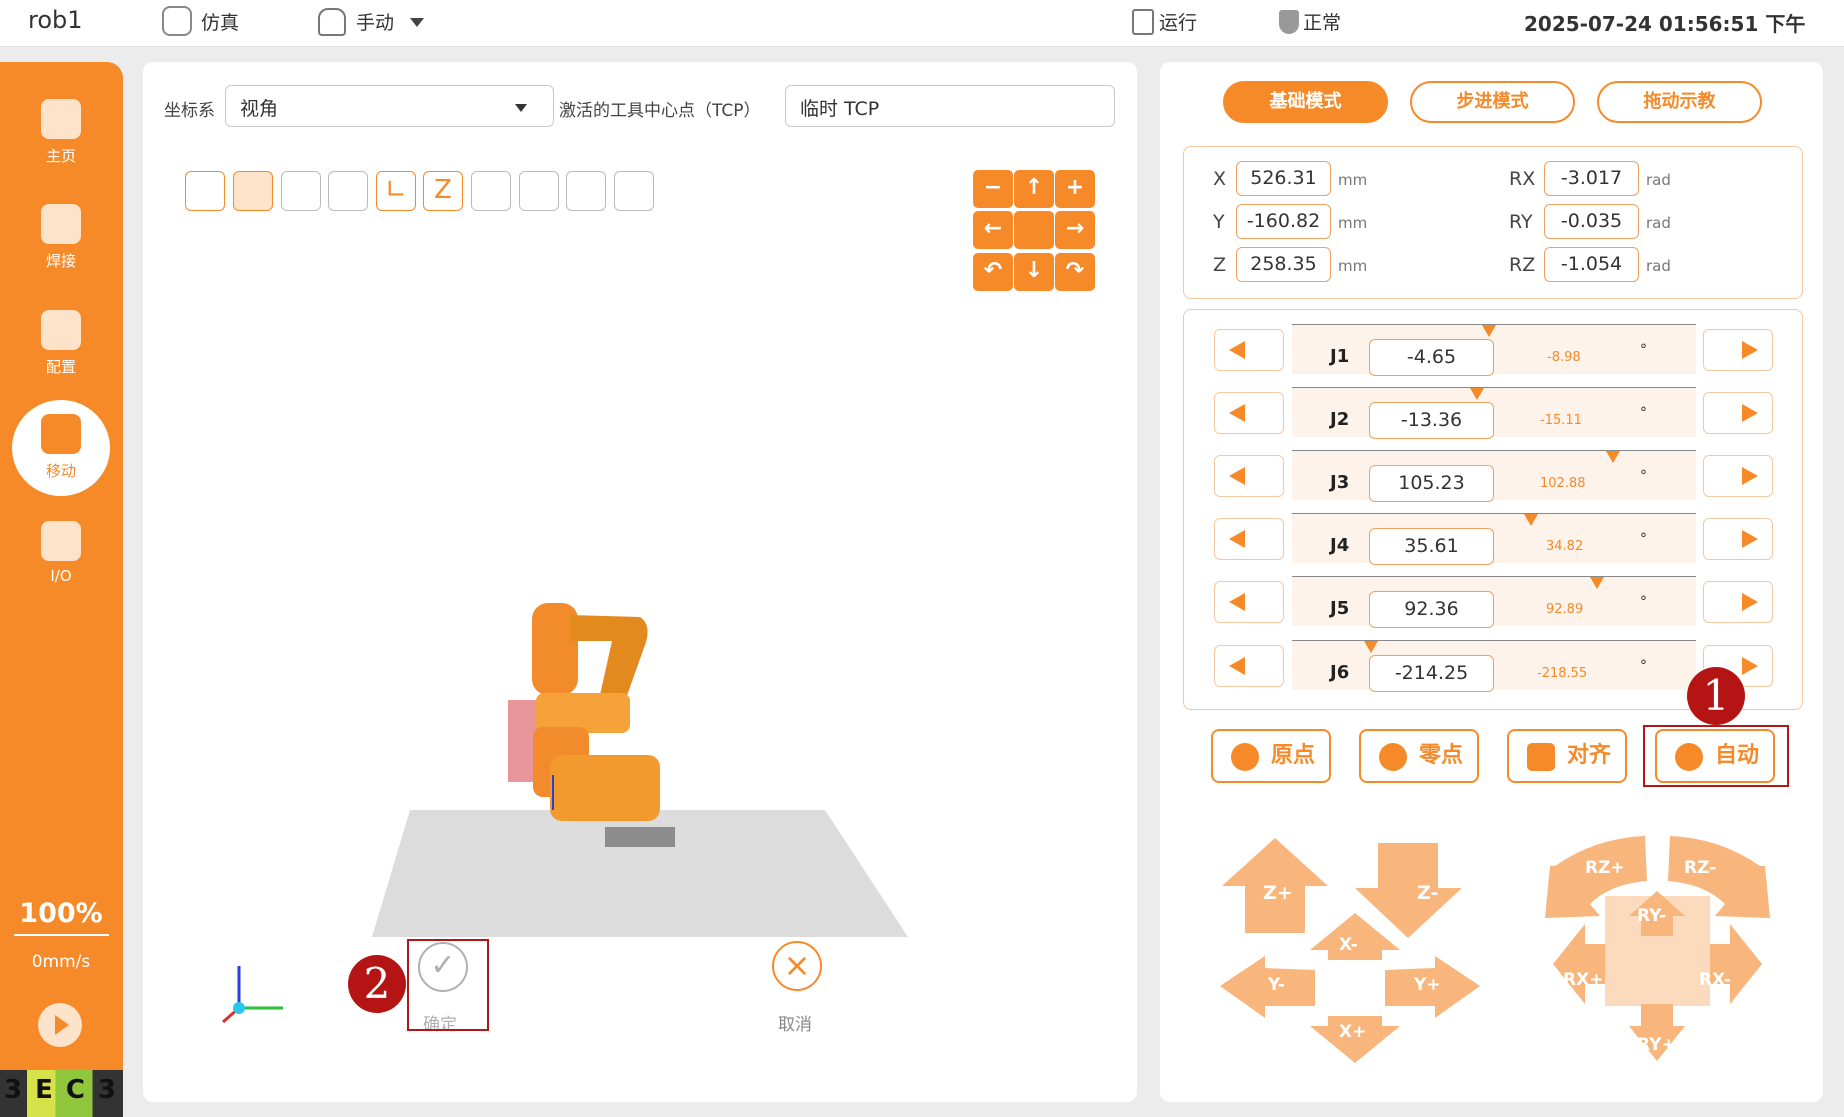 The image size is (1844, 1117). Describe the element at coordinates (1750, 476) in the screenshot. I see `arrow-right-icon` at that location.